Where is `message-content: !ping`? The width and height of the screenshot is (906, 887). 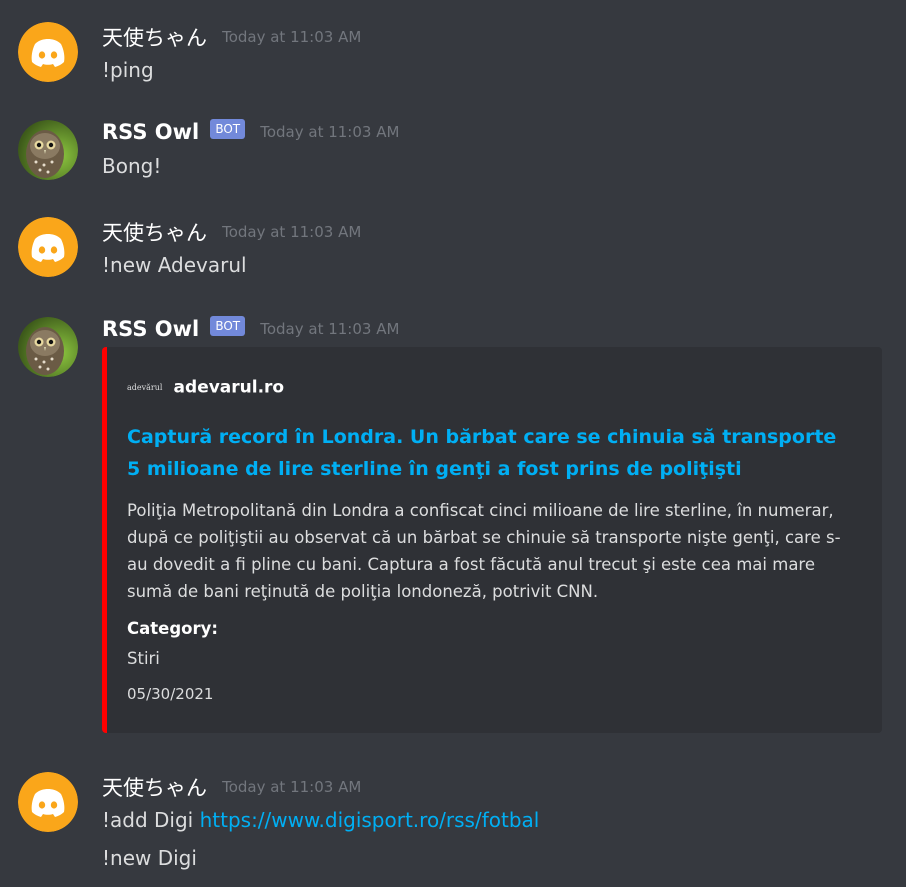
message-content: !ping is located at coordinates (128, 70).